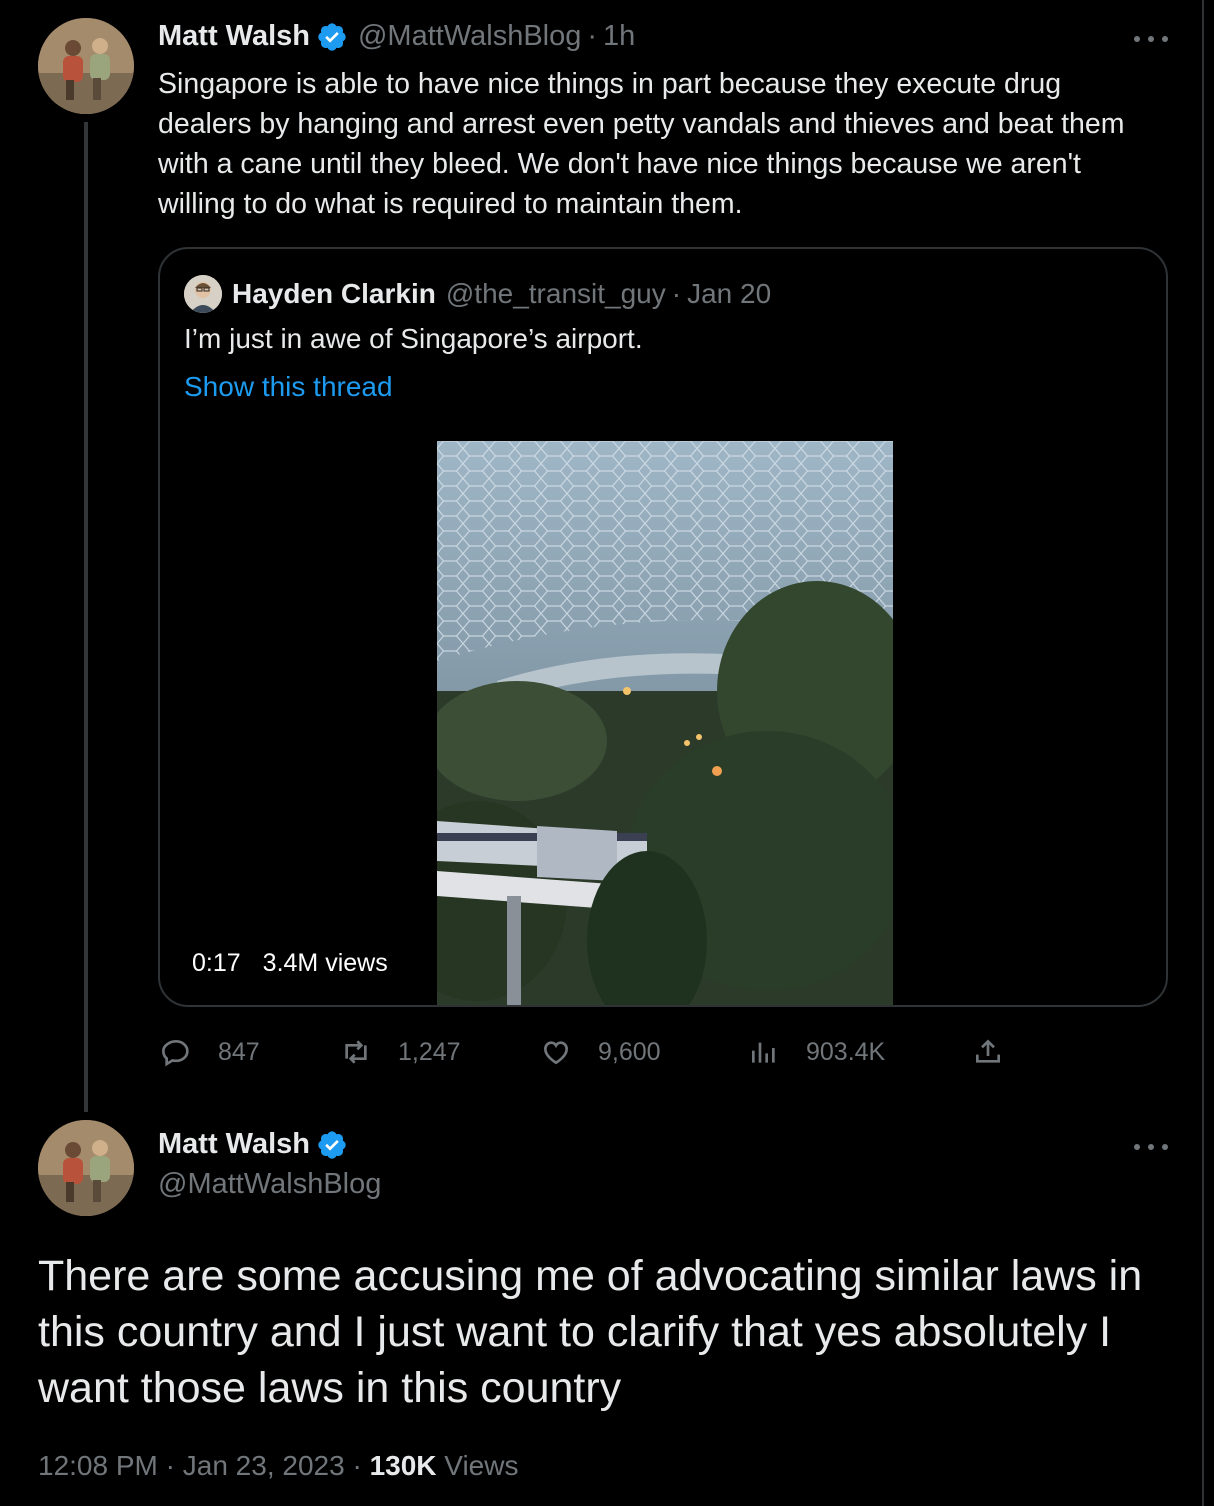  Describe the element at coordinates (763, 1052) in the screenshot. I see `analytics-icon` at that location.